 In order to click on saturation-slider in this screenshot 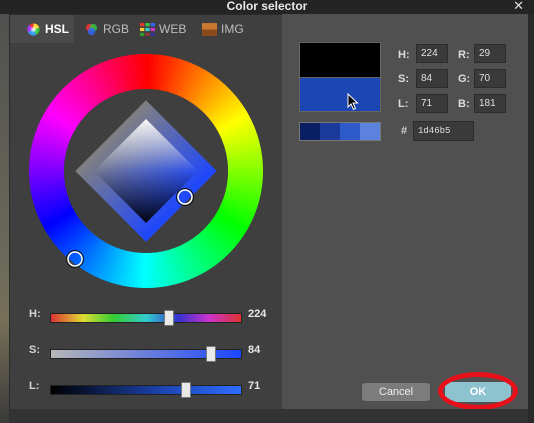, I will do `click(146, 354)`.